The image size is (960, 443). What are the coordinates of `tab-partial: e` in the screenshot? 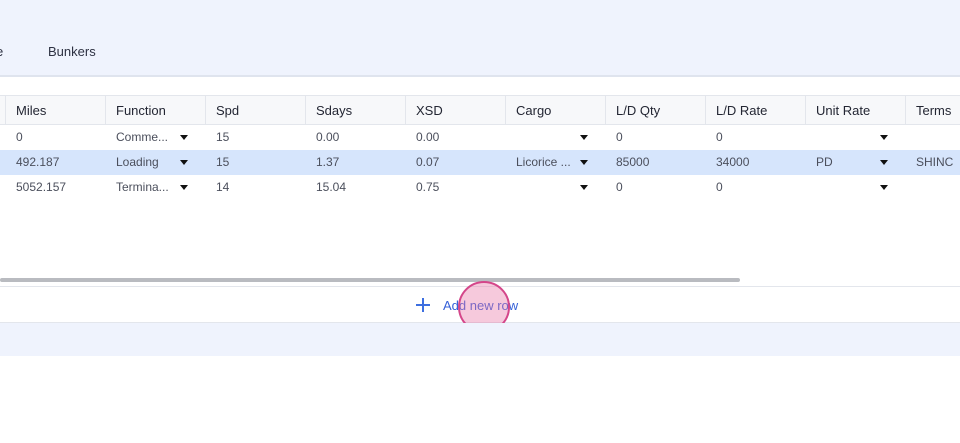 It's located at (1, 51).